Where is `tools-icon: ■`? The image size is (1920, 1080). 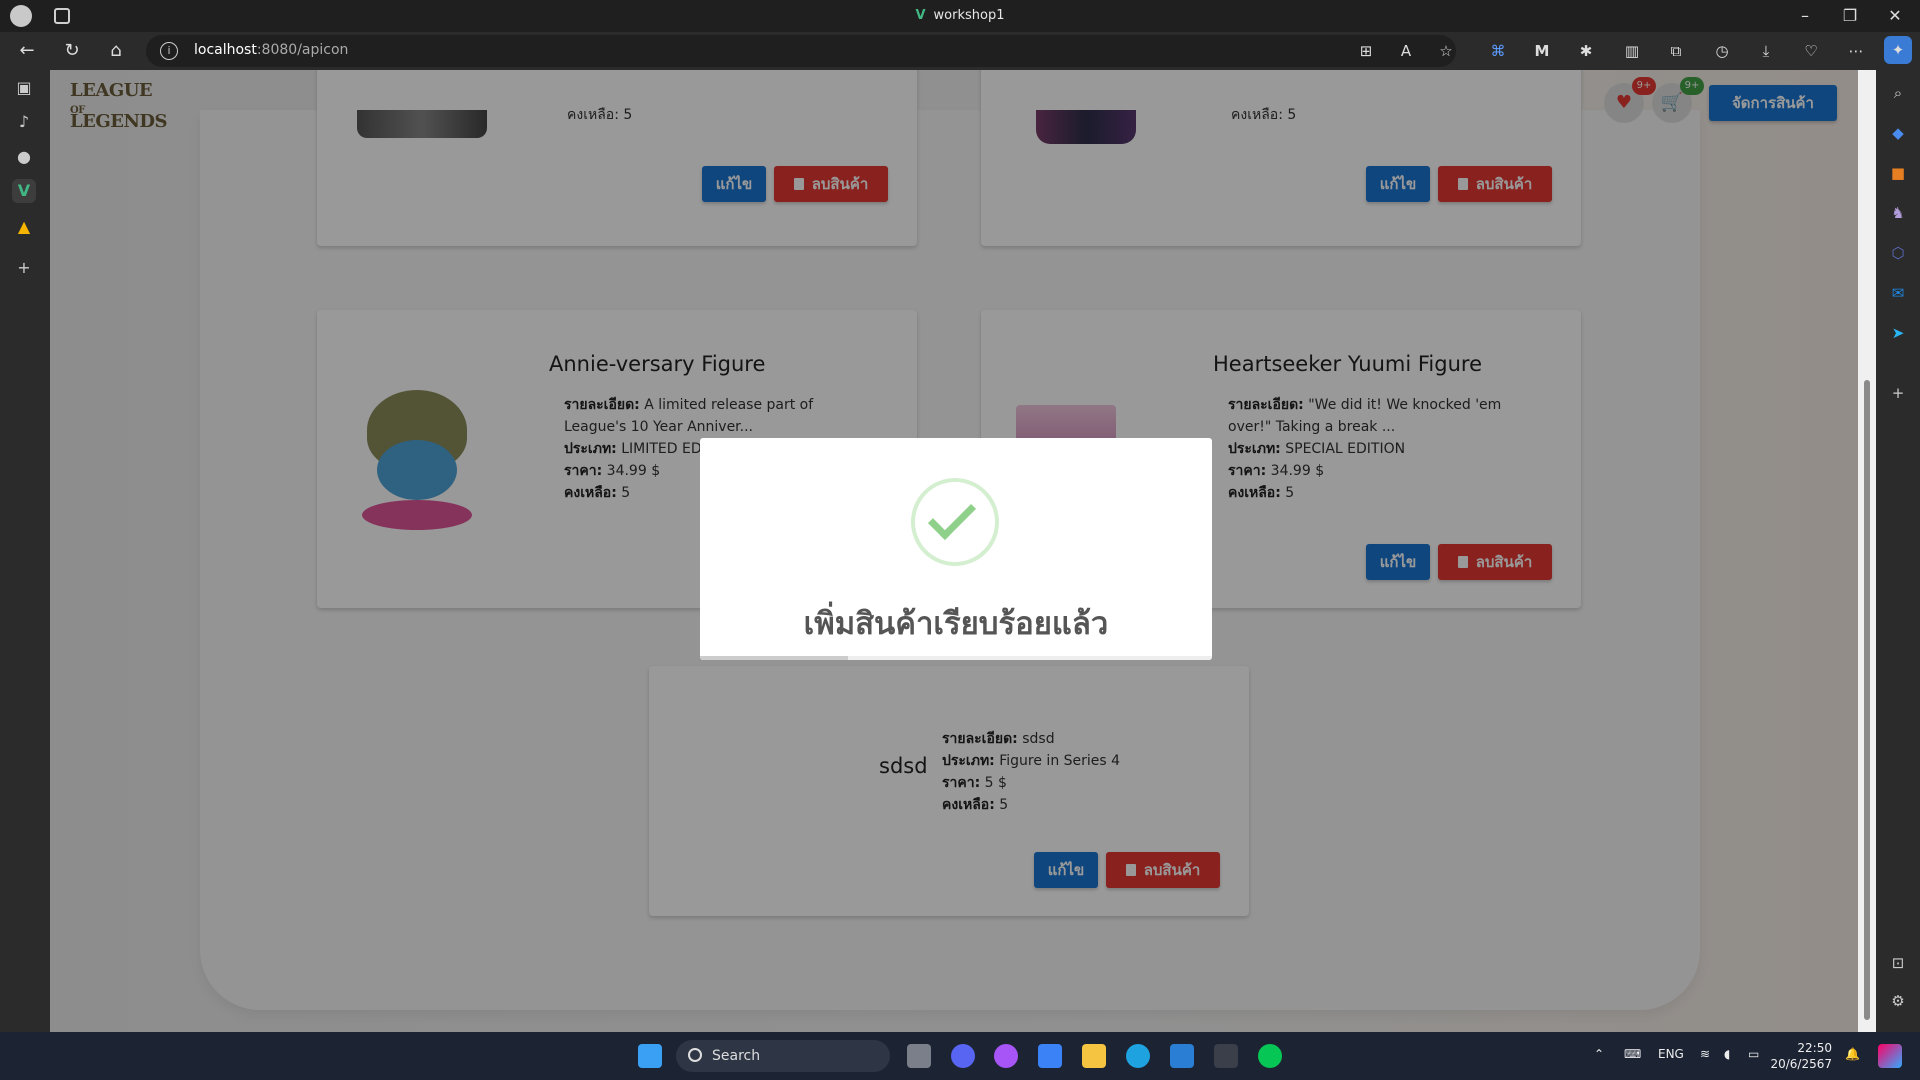
tools-icon: ■ is located at coordinates (1898, 173).